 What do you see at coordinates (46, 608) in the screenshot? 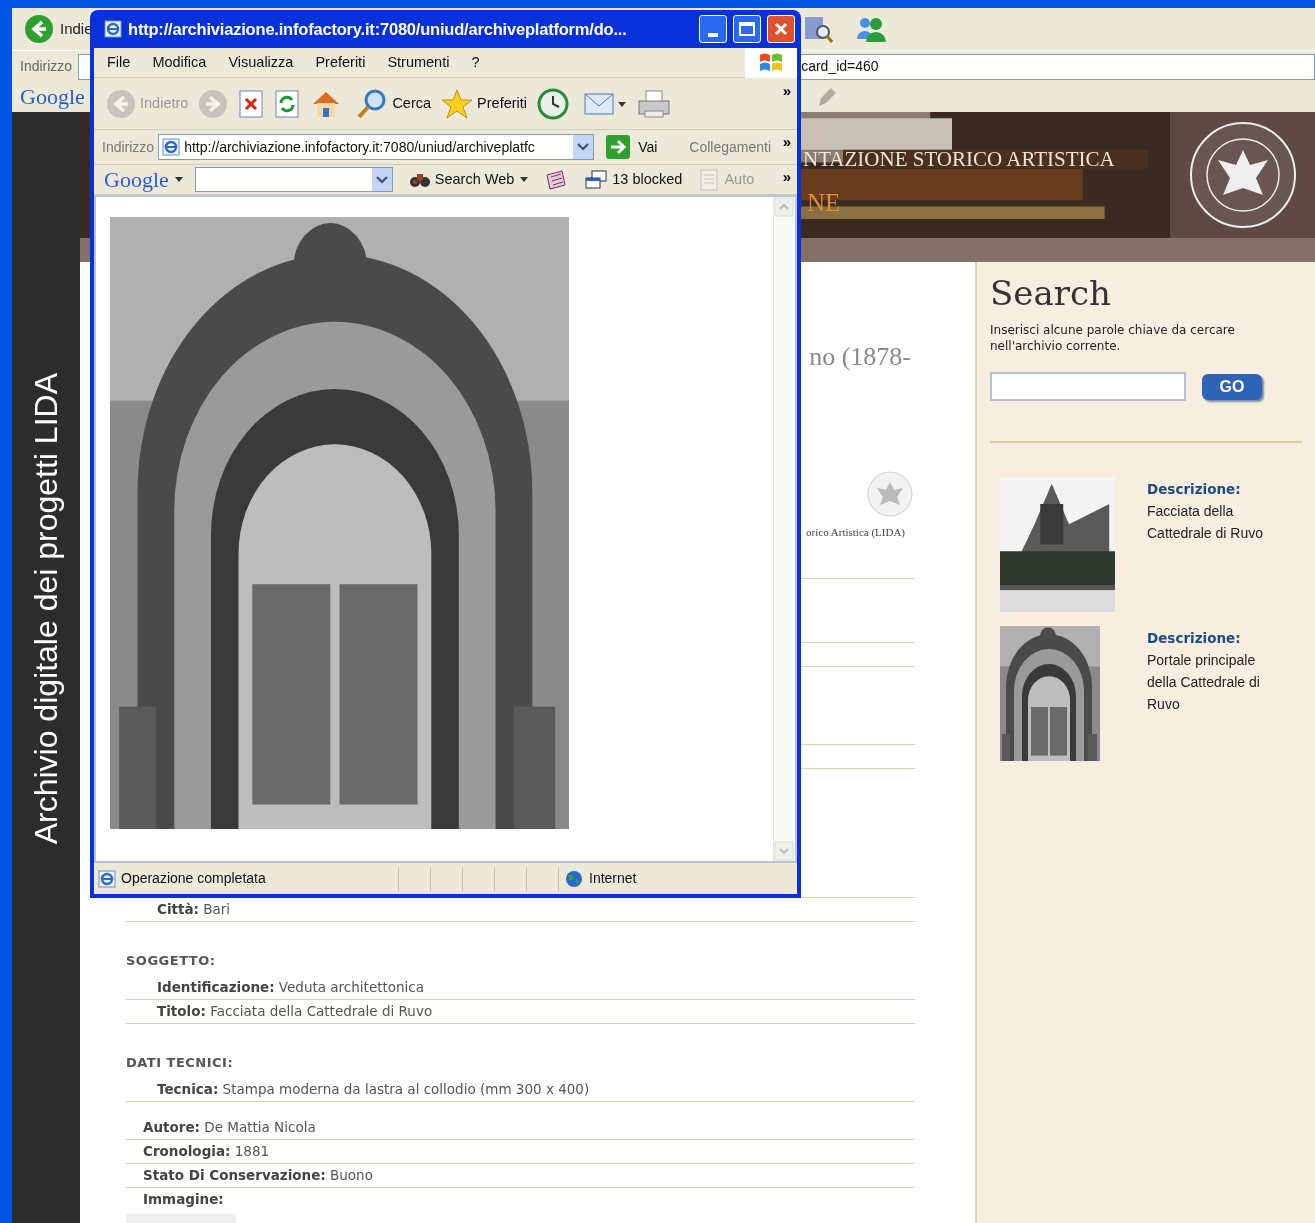
I see `sidebar-title: Archivio digitale dei progetti LIDA` at bounding box center [46, 608].